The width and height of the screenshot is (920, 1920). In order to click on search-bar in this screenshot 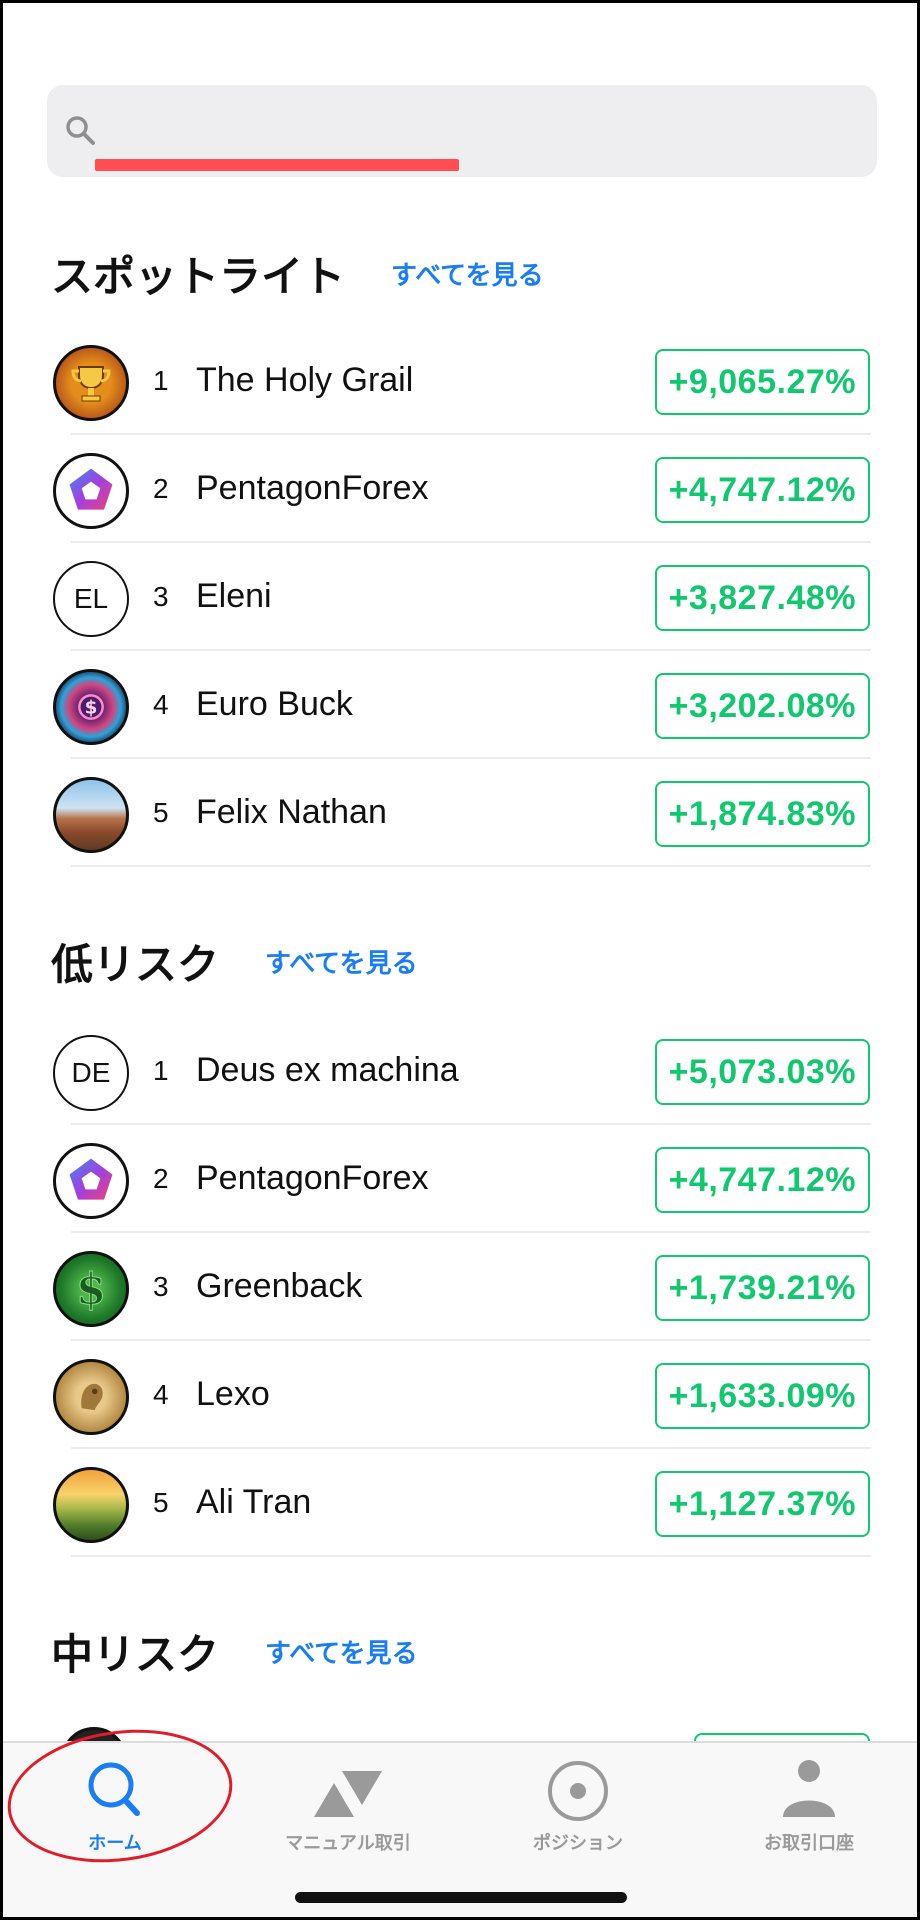, I will do `click(462, 131)`.